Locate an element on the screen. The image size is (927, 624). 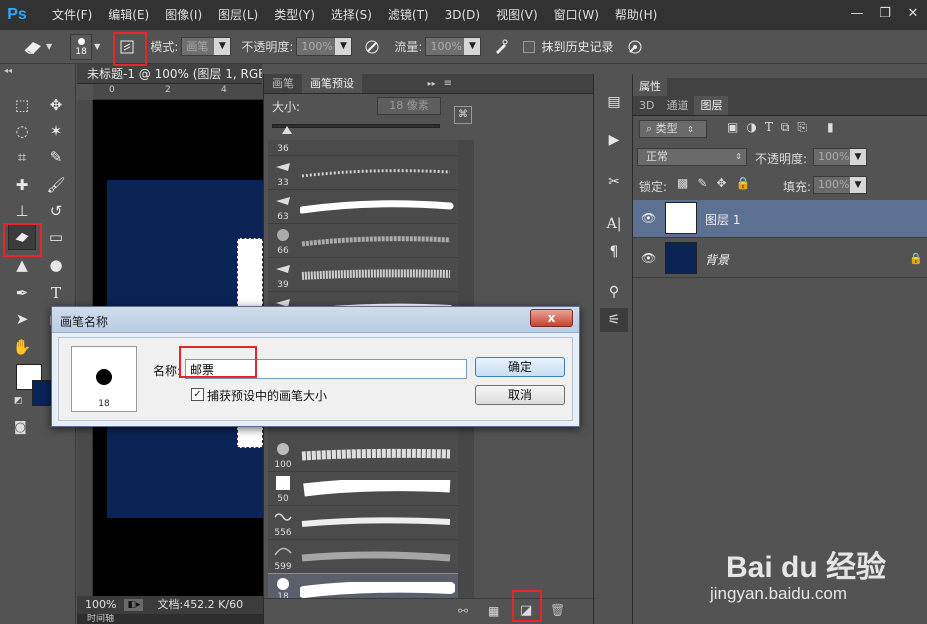
timeline-tab: 时间轴 is located at coordinates (170, 619).